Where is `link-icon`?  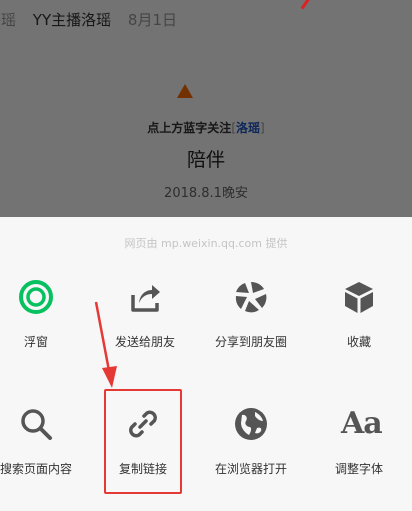
link-icon is located at coordinates (143, 424).